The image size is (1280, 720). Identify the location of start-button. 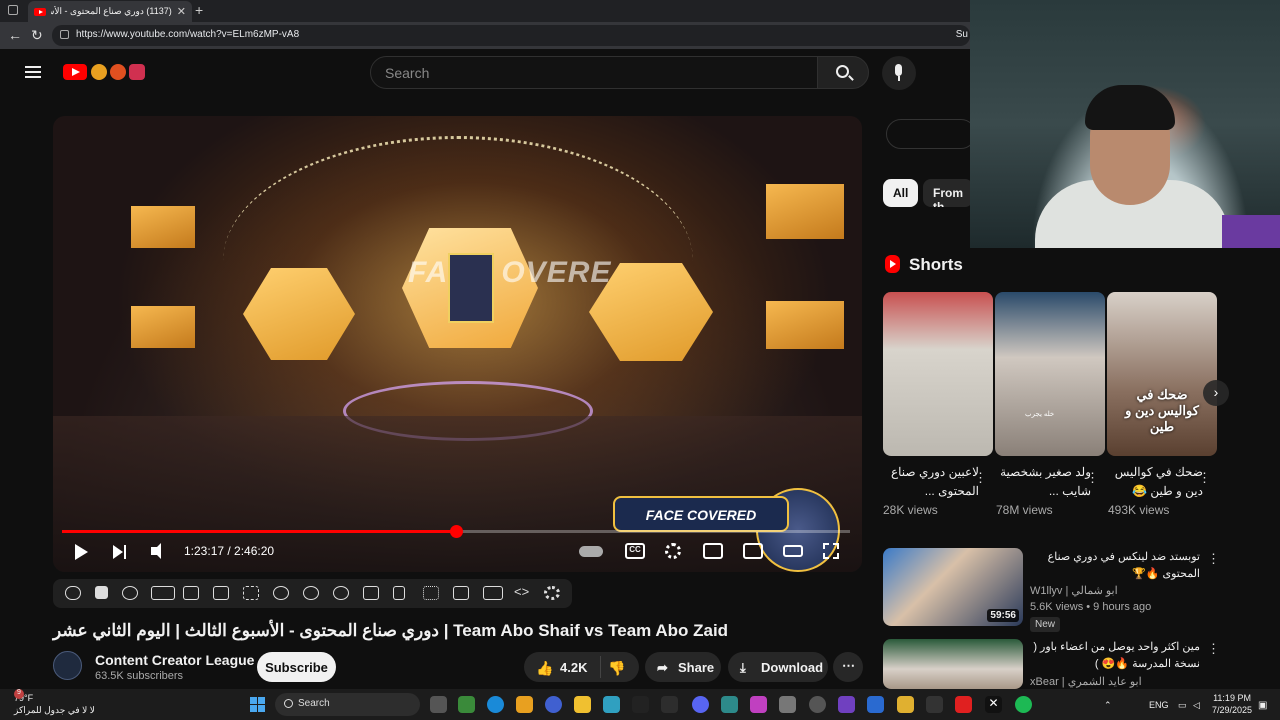
(257, 704).